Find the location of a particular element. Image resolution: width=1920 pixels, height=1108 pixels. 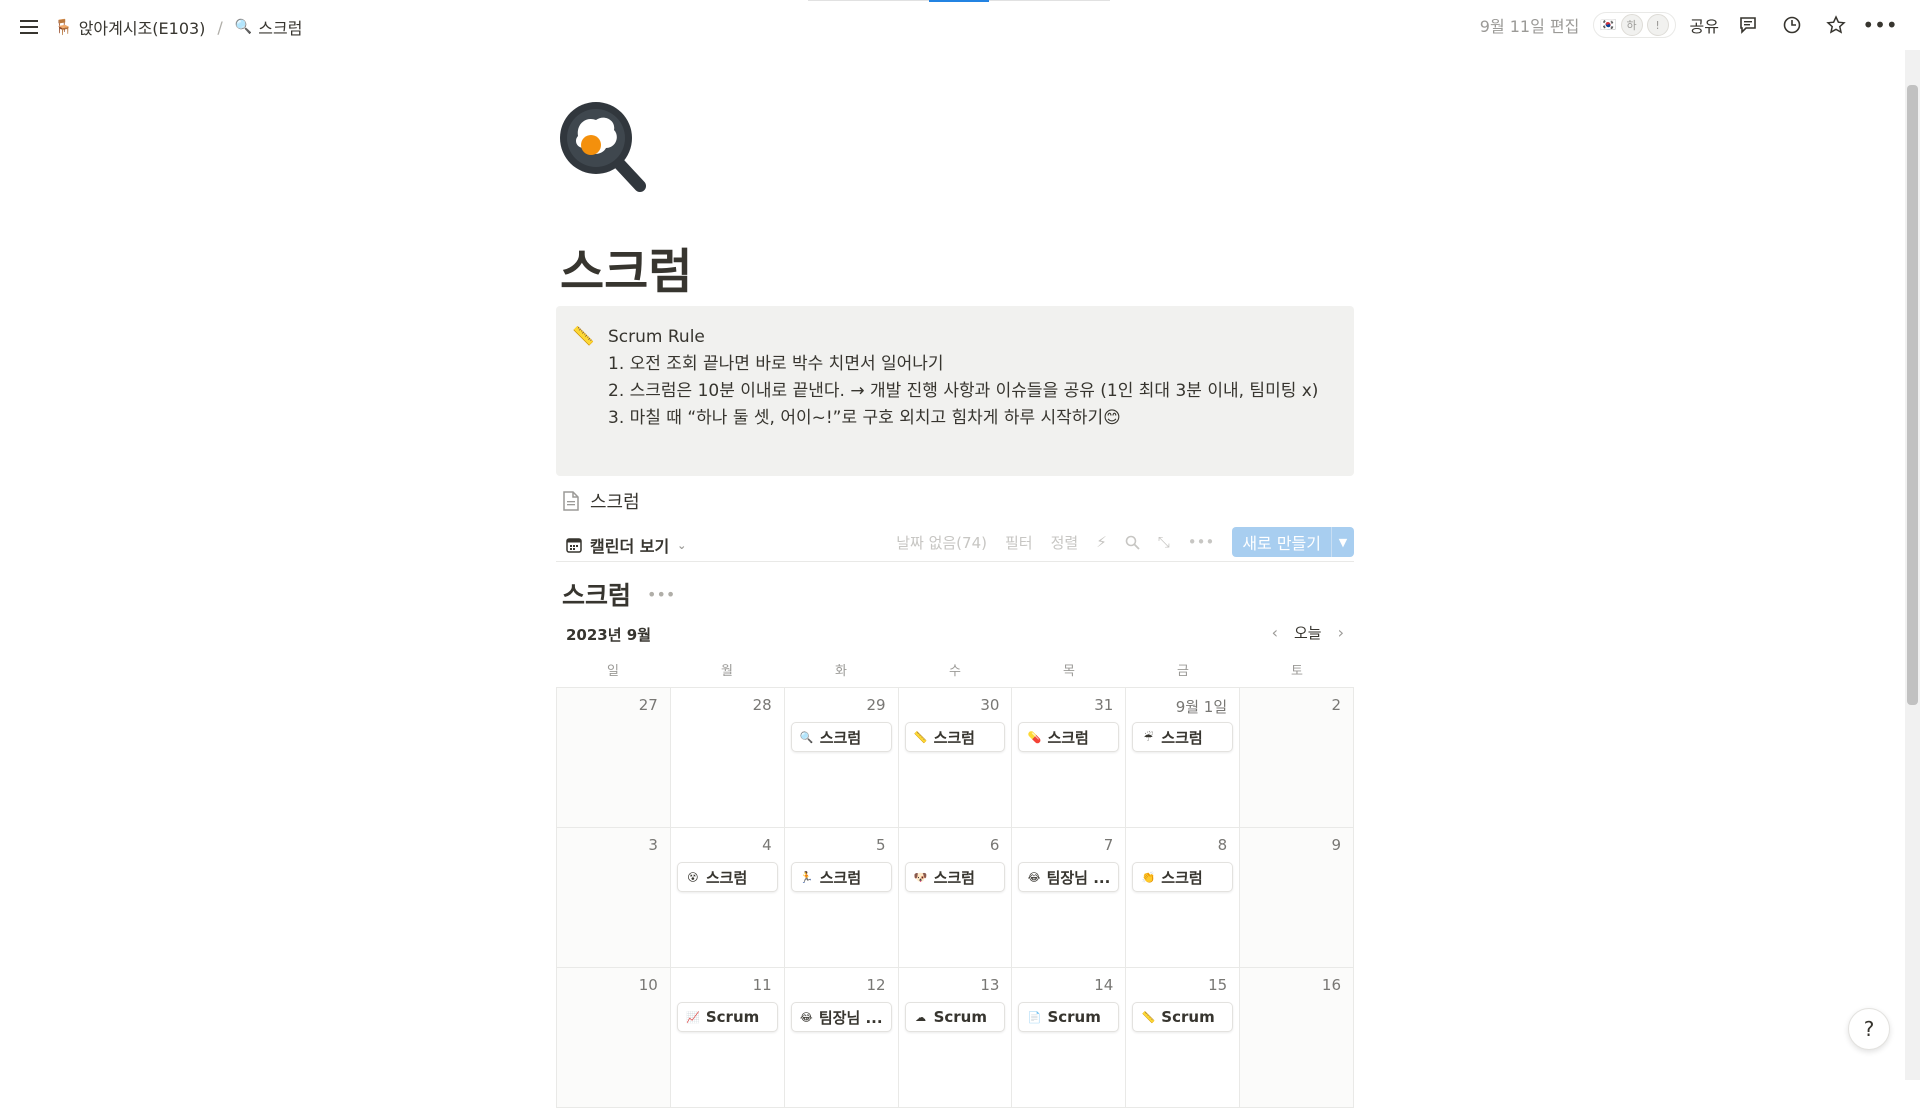

today-button: 오늘 is located at coordinates (1308, 632).